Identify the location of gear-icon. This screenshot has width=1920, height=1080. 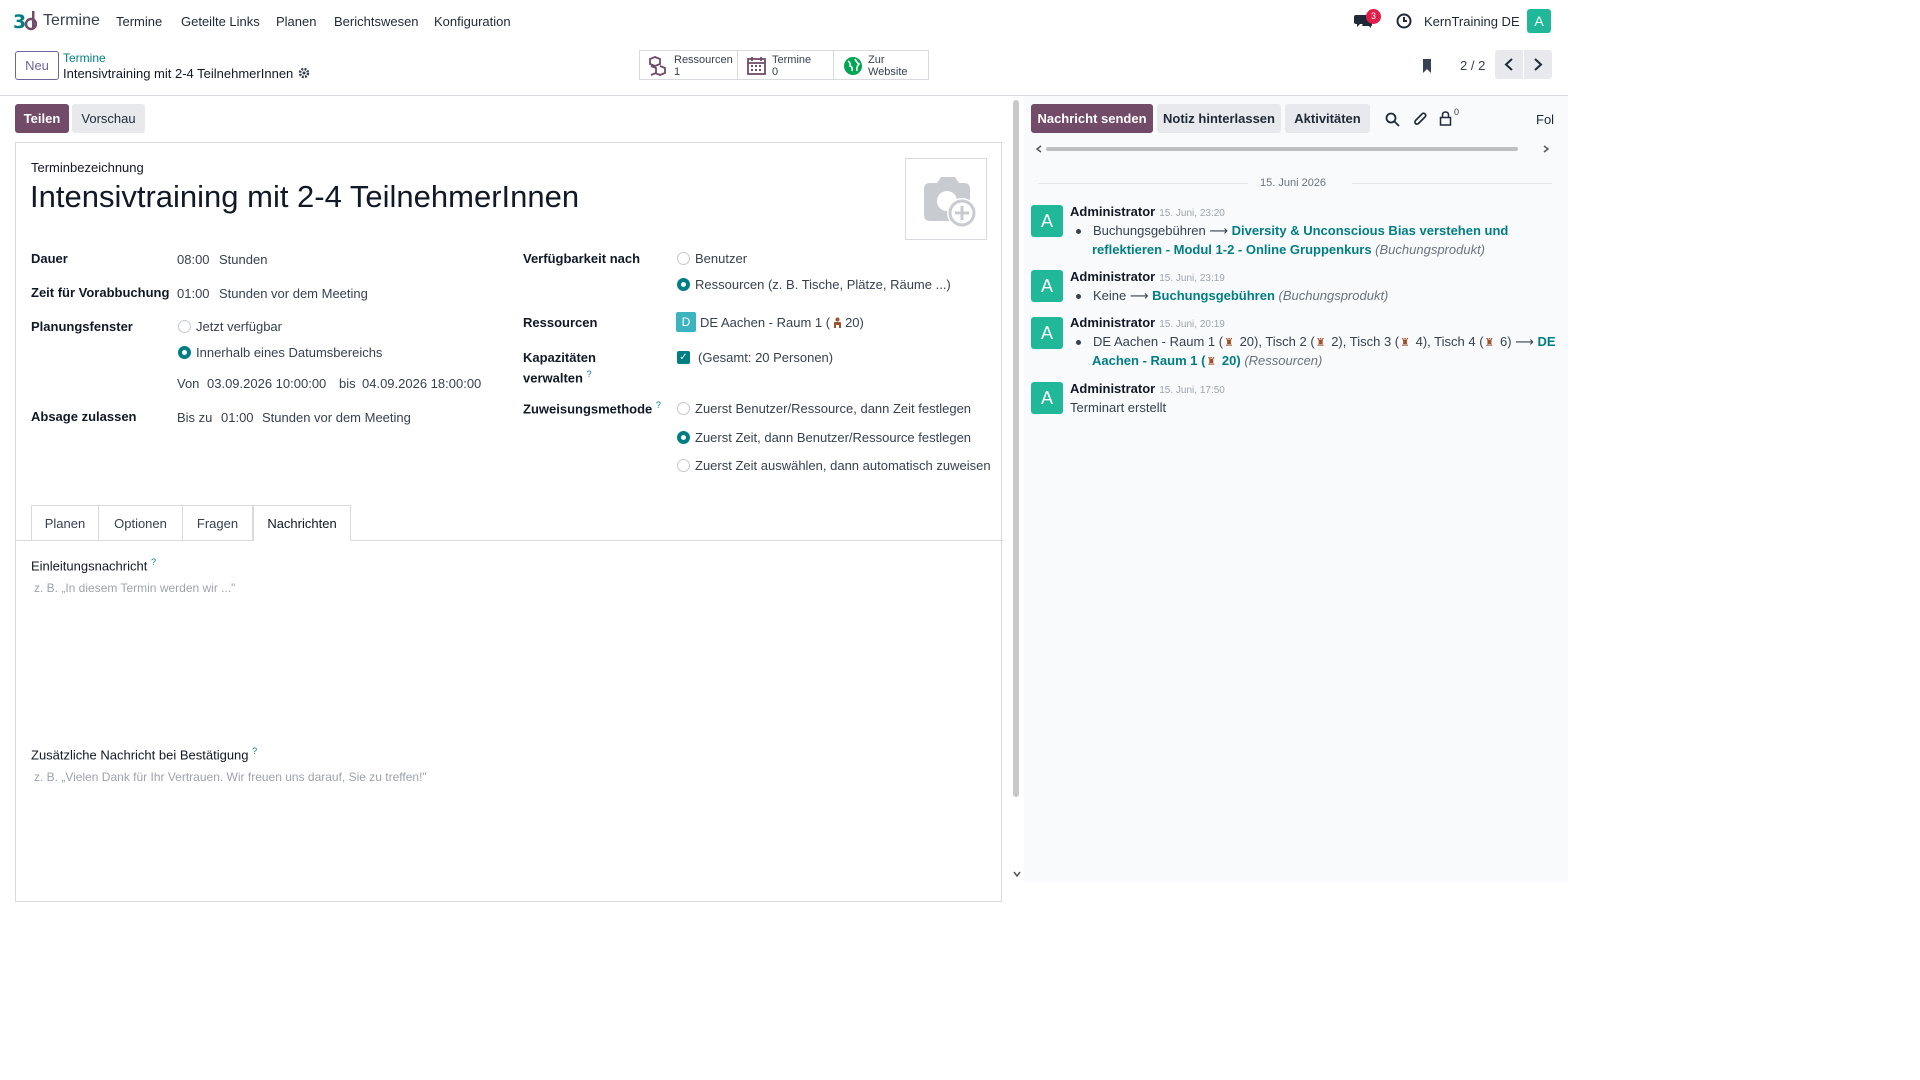
(304, 73).